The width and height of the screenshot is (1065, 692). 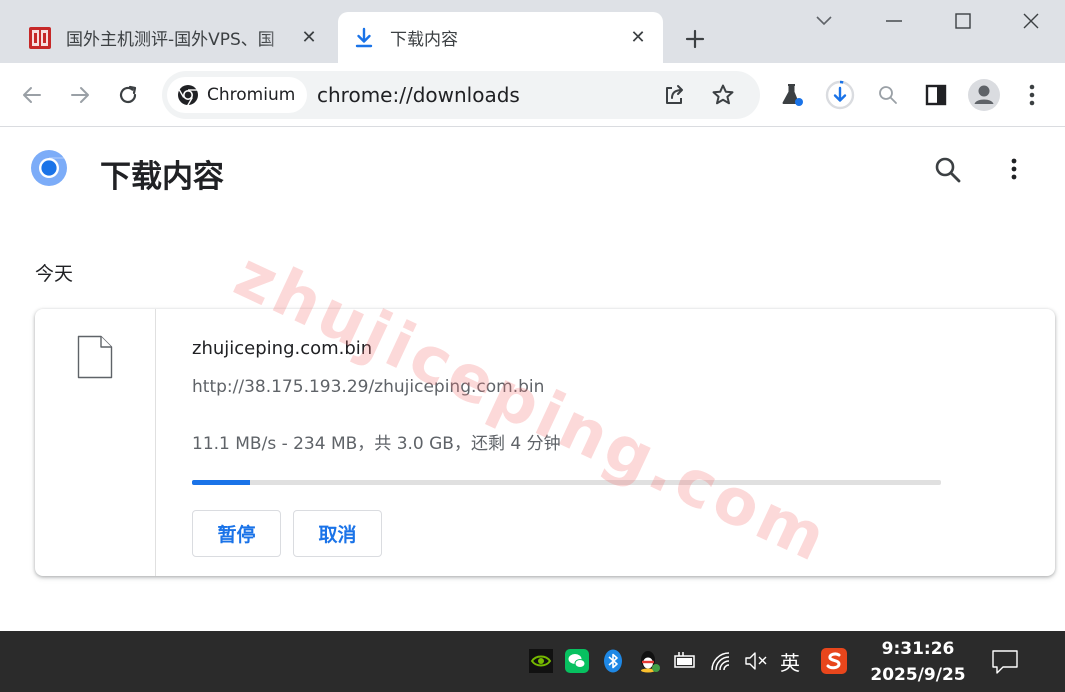 I want to click on reload-icon, so click(x=128, y=94).